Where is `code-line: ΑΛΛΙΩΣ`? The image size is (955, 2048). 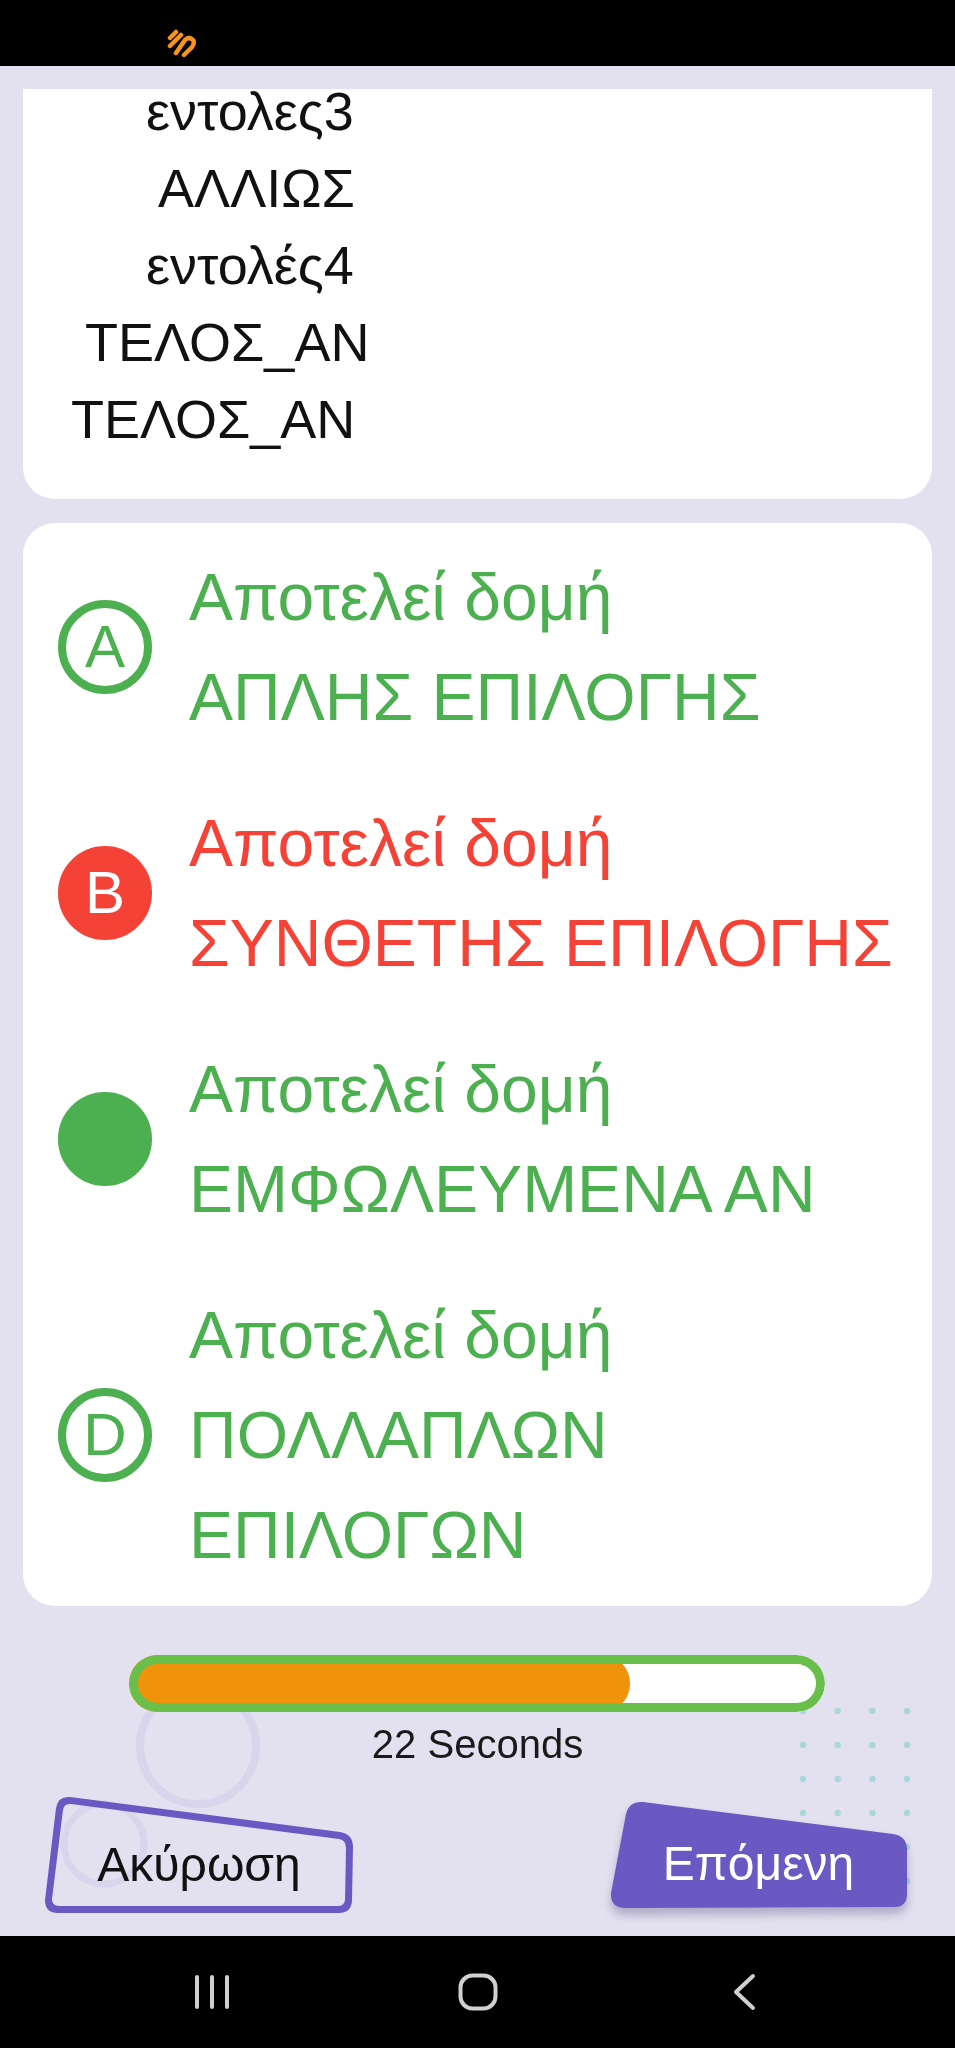 code-line: ΑΛΛΙΩΣ is located at coordinates (256, 188).